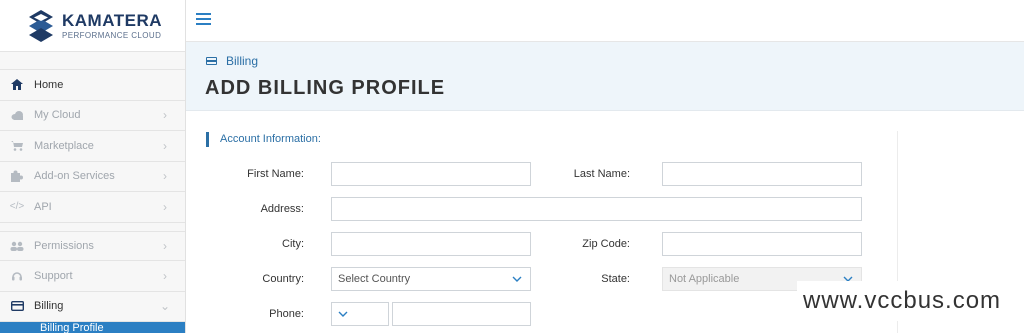  I want to click on country-select: Select Country, so click(431, 279).